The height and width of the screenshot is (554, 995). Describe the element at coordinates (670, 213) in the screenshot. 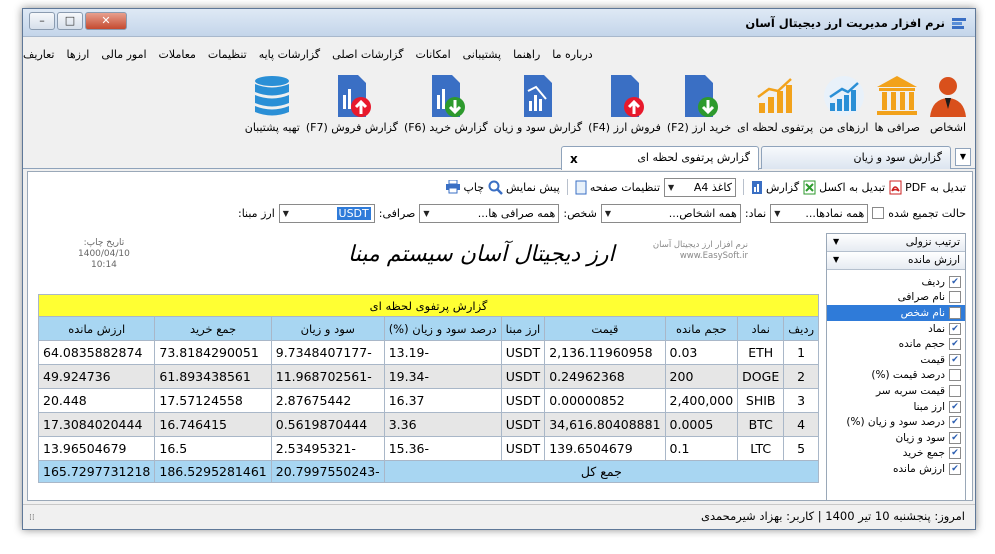

I see `person-select: همه اشخاص... ▼` at that location.